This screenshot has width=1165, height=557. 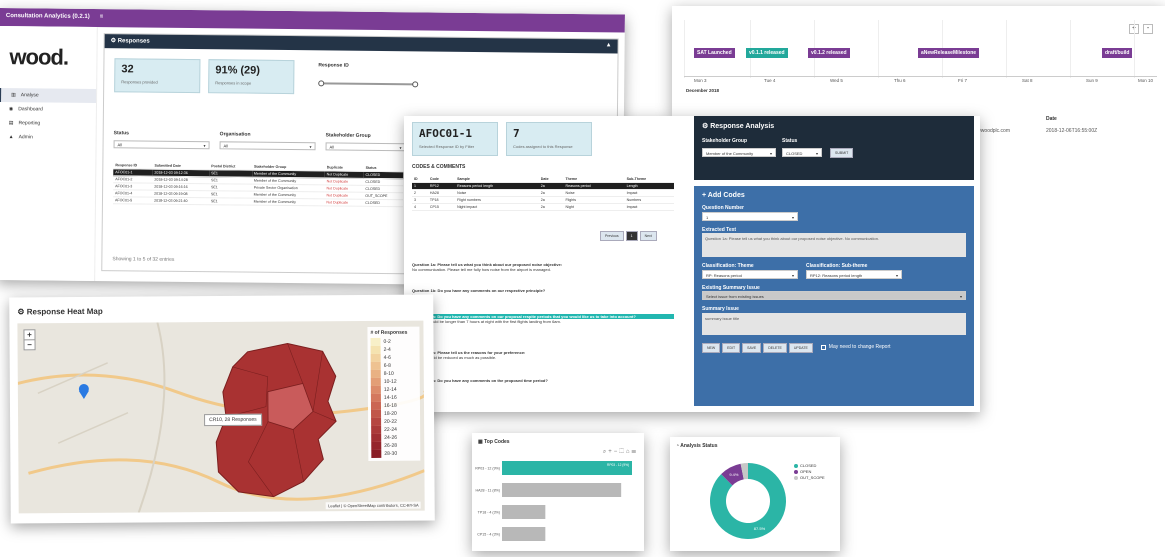 I want to click on select-value: All, so click(x=120, y=145).